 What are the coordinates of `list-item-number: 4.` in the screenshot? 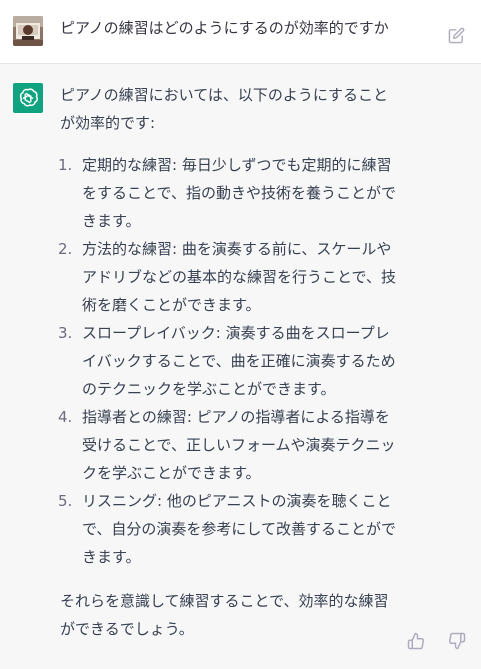 It's located at (65, 417).